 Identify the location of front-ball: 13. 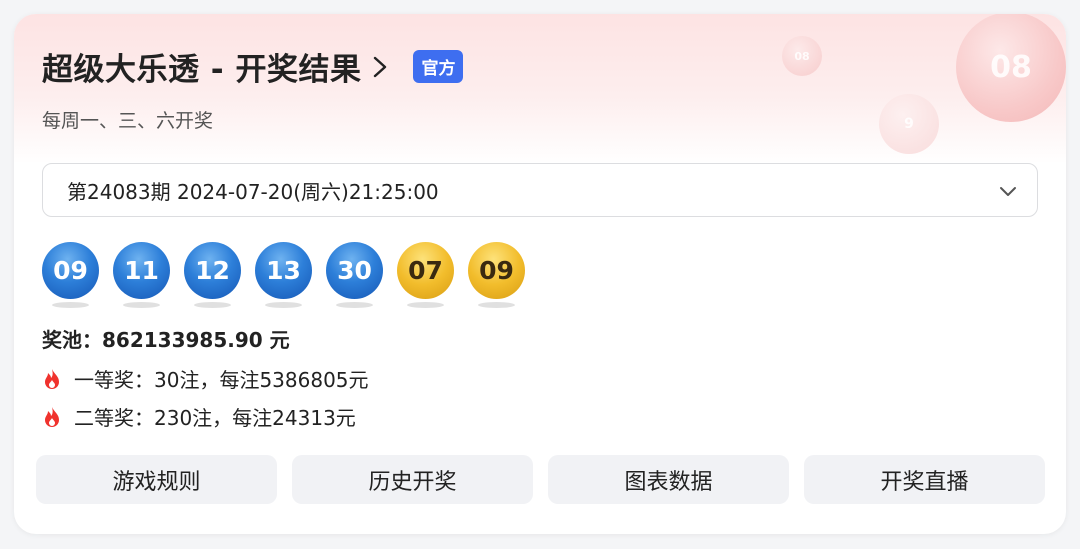
(283, 275).